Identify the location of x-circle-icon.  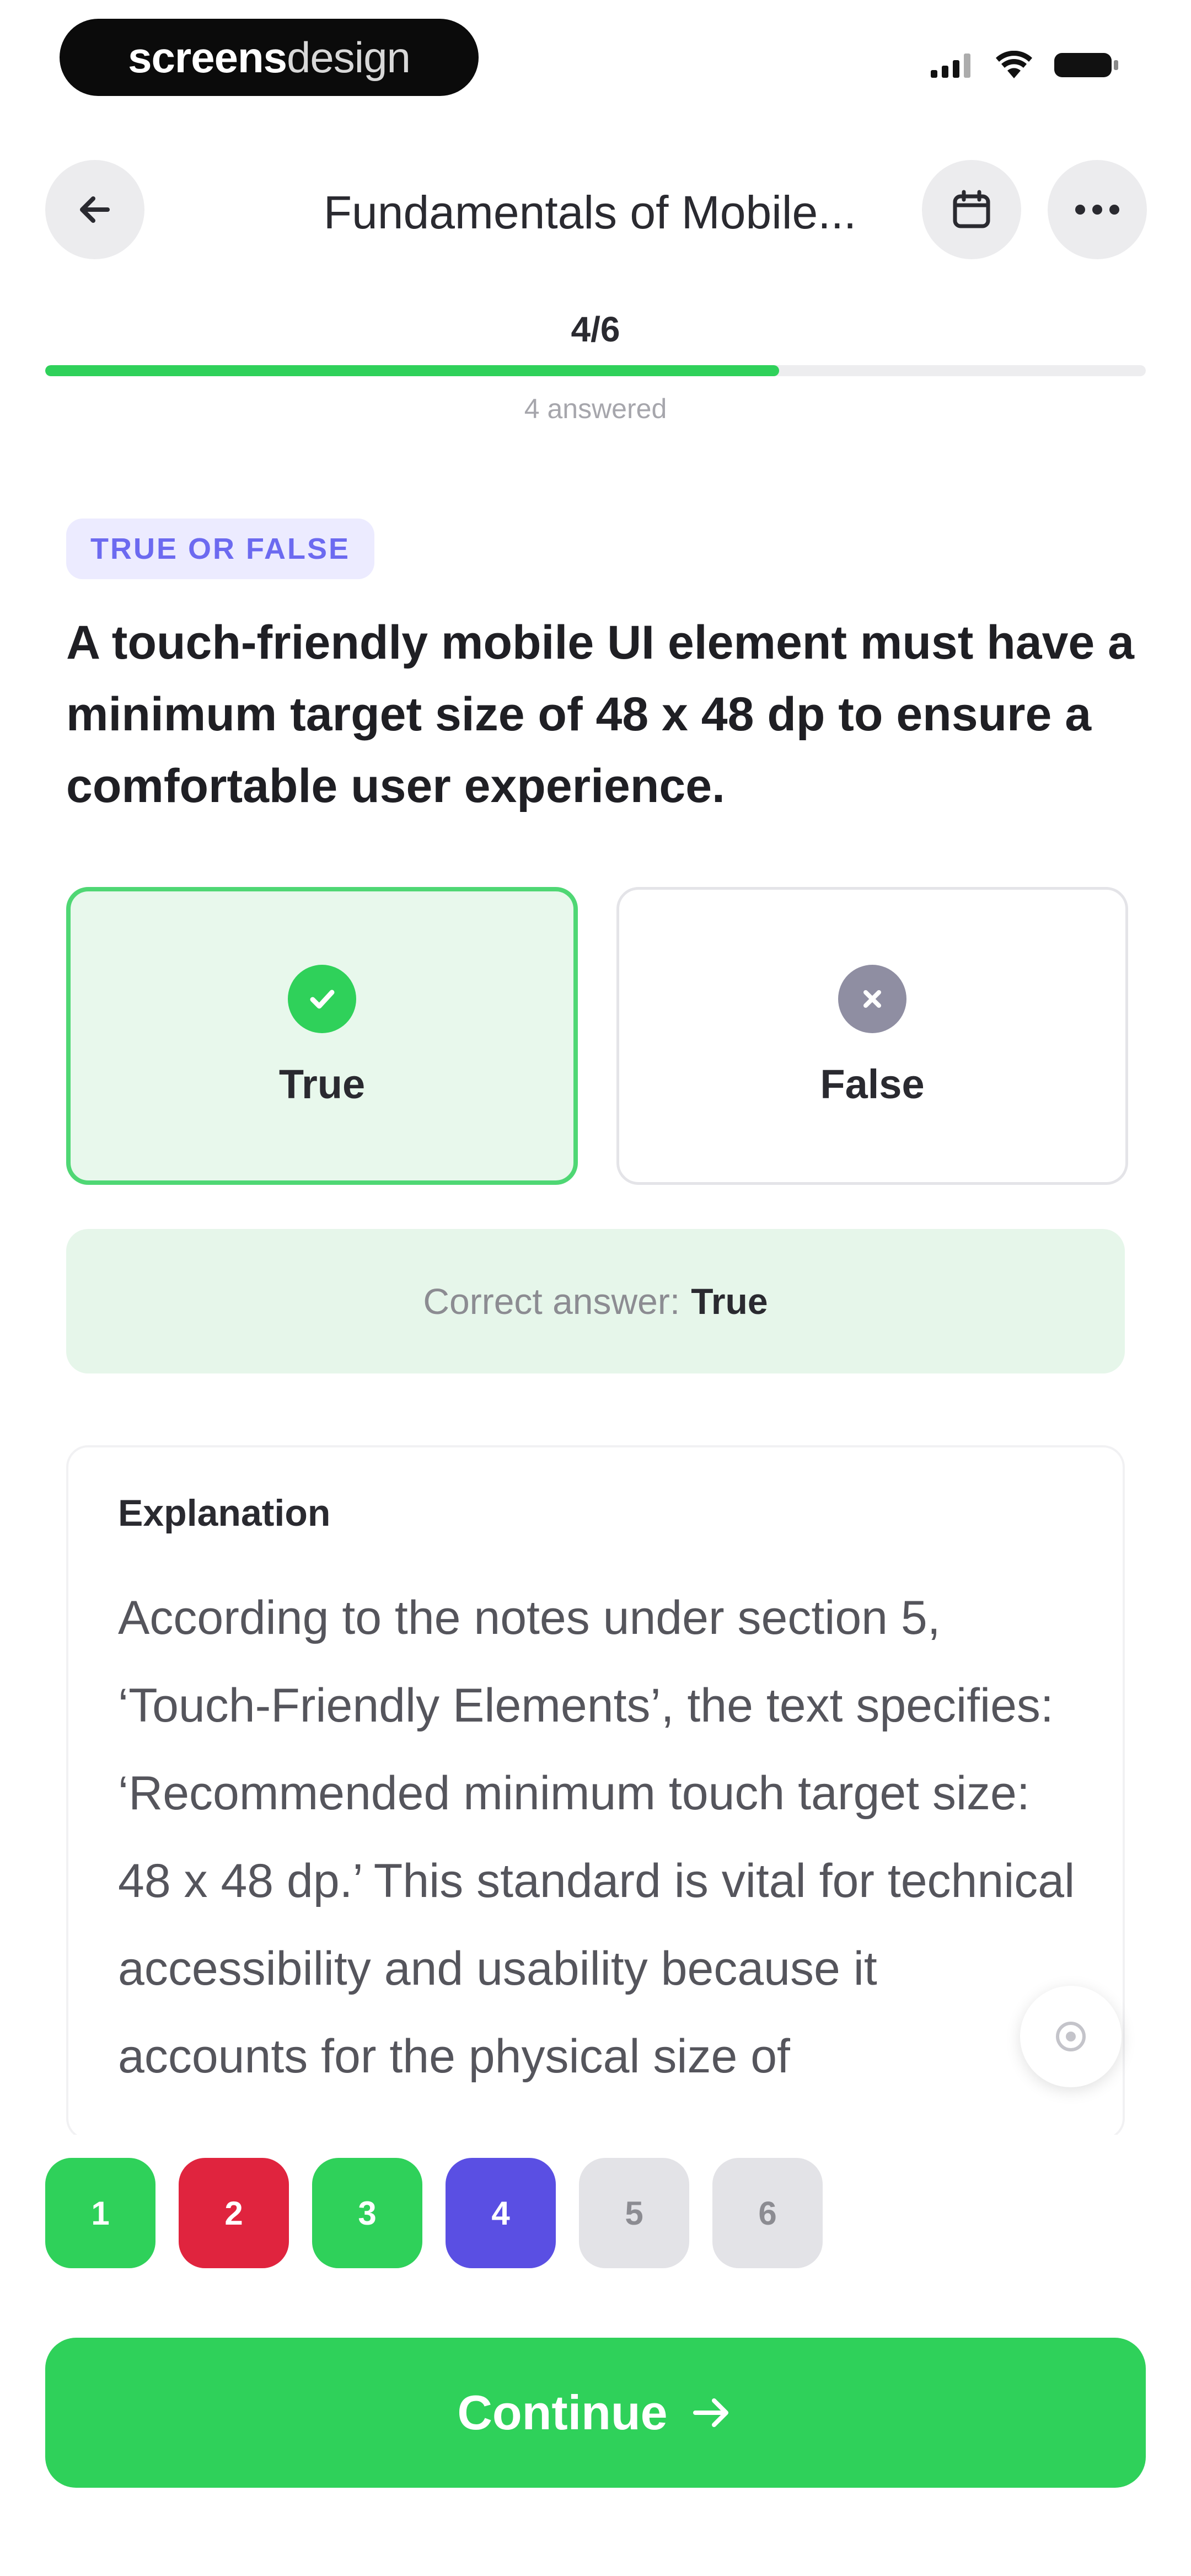
(872, 998).